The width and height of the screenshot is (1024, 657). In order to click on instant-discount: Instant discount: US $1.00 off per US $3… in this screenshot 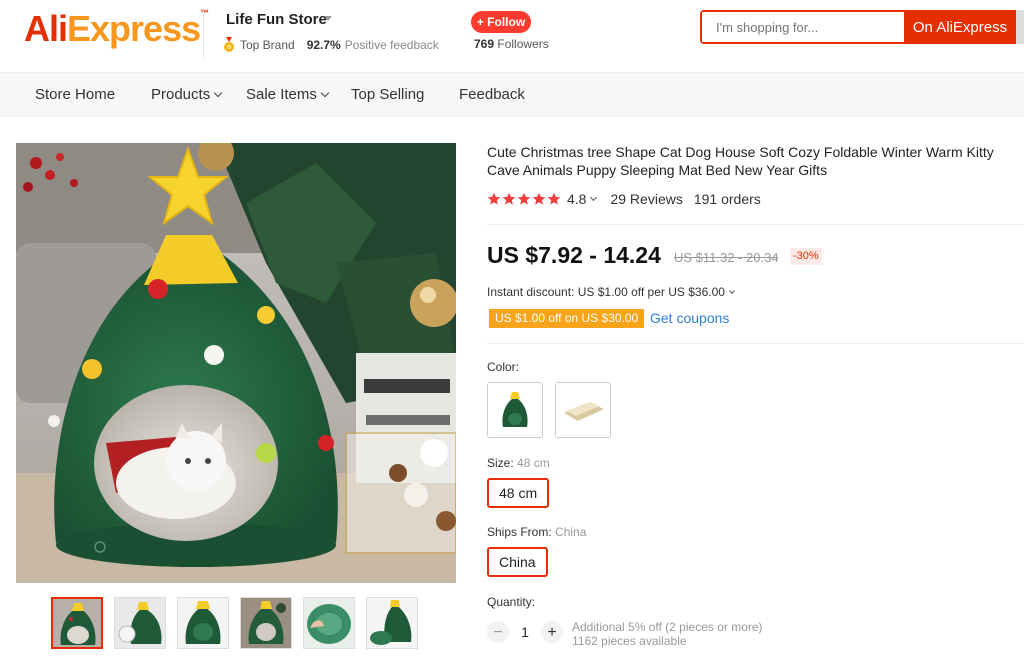, I will do `click(611, 292)`.